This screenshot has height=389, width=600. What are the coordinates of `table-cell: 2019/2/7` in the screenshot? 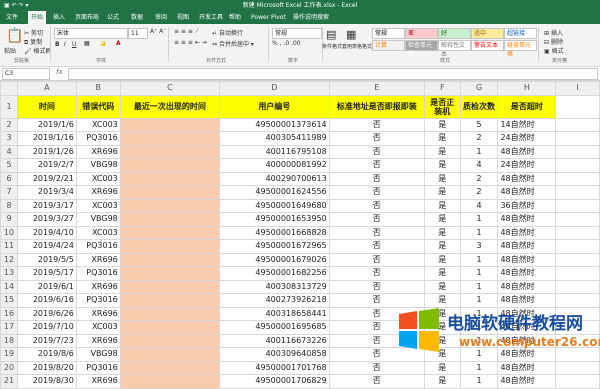 It's located at (46, 165).